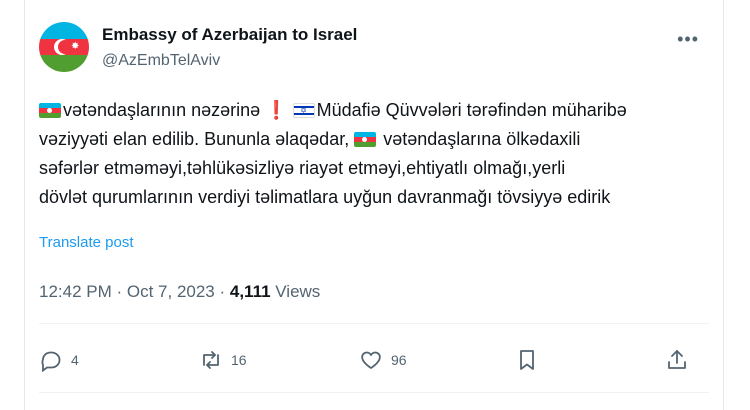 The image size is (750, 410). I want to click on bookmark-icon, so click(527, 360).